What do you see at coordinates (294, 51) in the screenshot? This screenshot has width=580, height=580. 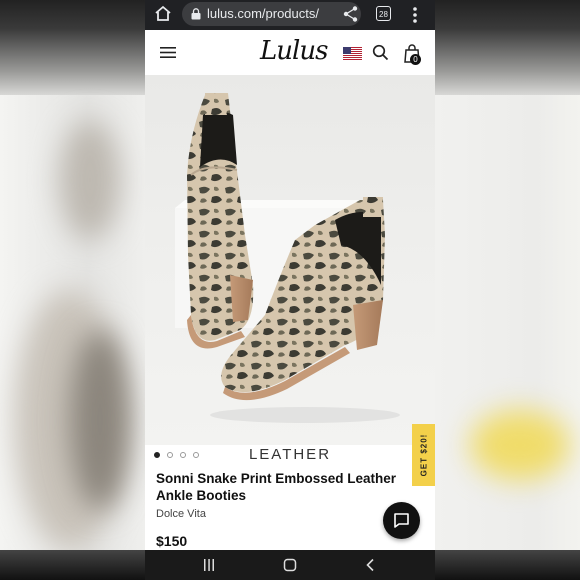 I see `site-logo: Lulus` at bounding box center [294, 51].